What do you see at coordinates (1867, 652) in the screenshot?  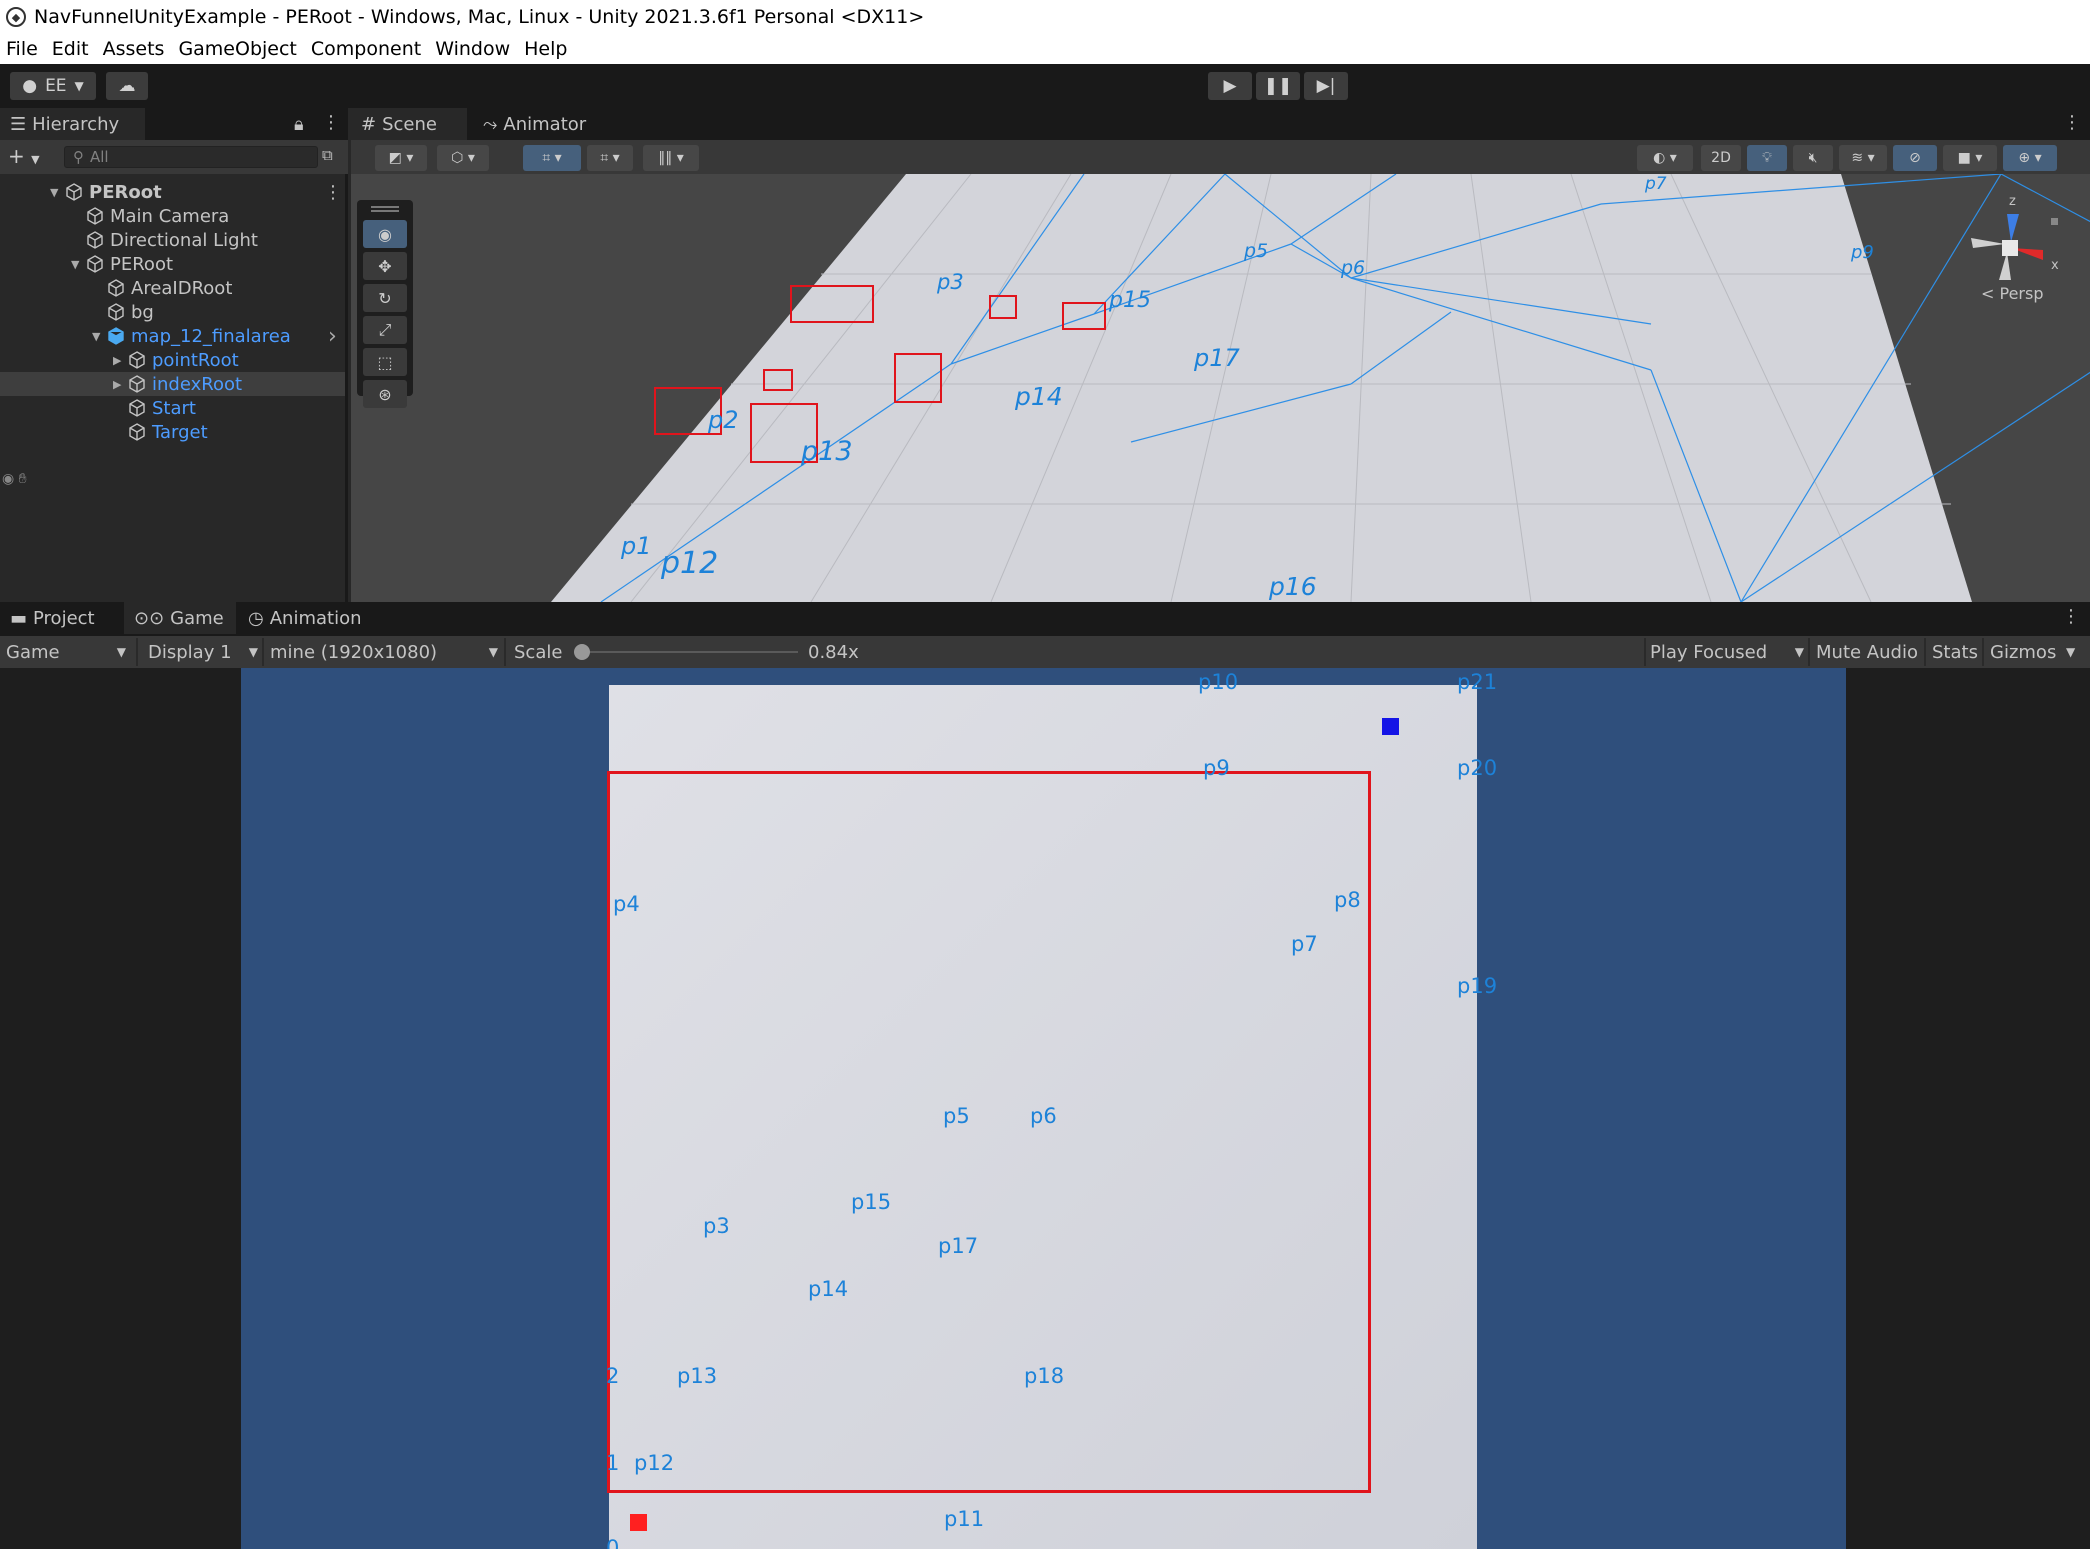 I see `mute-audio-button: Mute Audio` at bounding box center [1867, 652].